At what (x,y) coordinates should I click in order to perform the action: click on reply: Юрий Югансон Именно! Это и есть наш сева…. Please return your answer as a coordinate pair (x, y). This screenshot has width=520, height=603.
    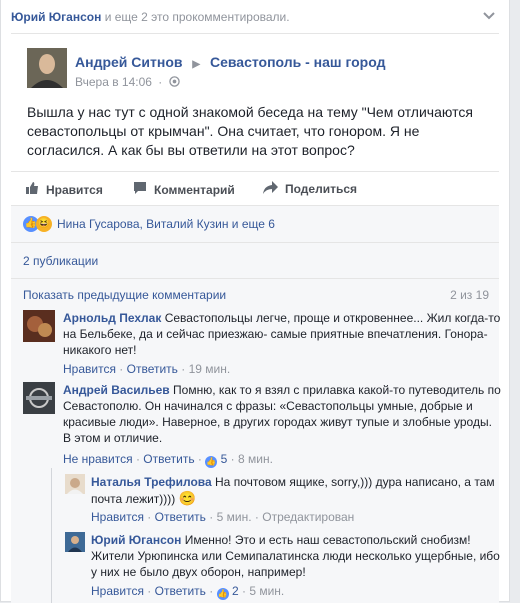
    Looking at the image, I should click on (296, 556).